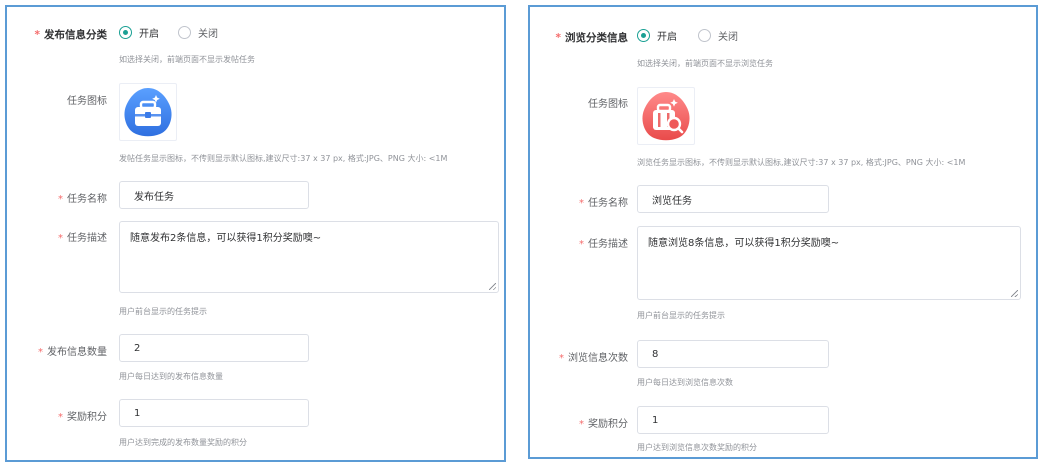 This screenshot has height=472, width=1047. Describe the element at coordinates (733, 420) in the screenshot. I see `browse-points-input: 1` at that location.